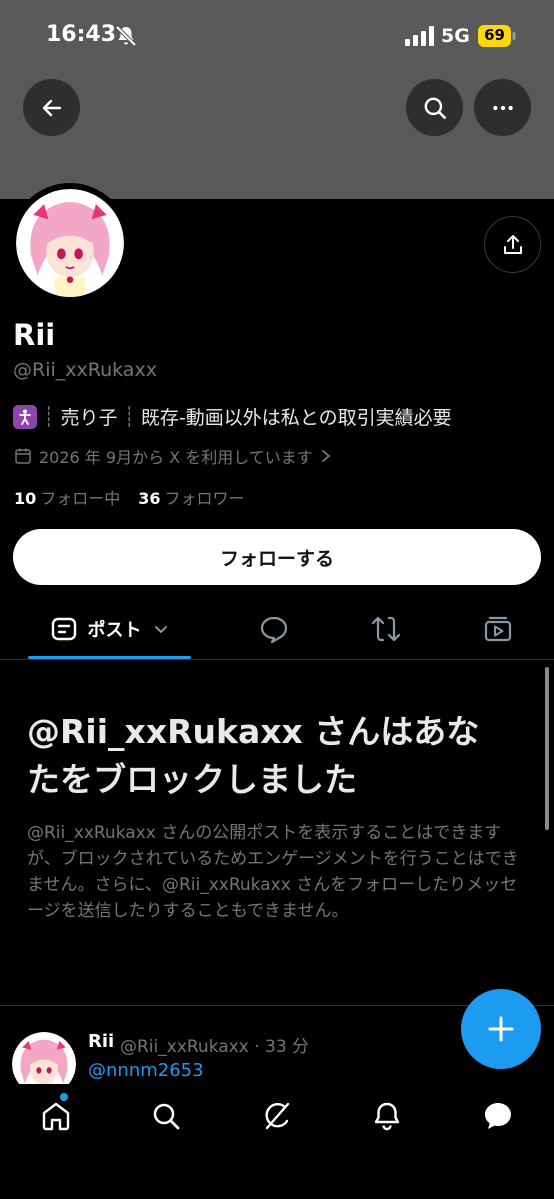 Image resolution: width=554 pixels, height=1199 pixels. I want to click on compose-button, so click(501, 1029).